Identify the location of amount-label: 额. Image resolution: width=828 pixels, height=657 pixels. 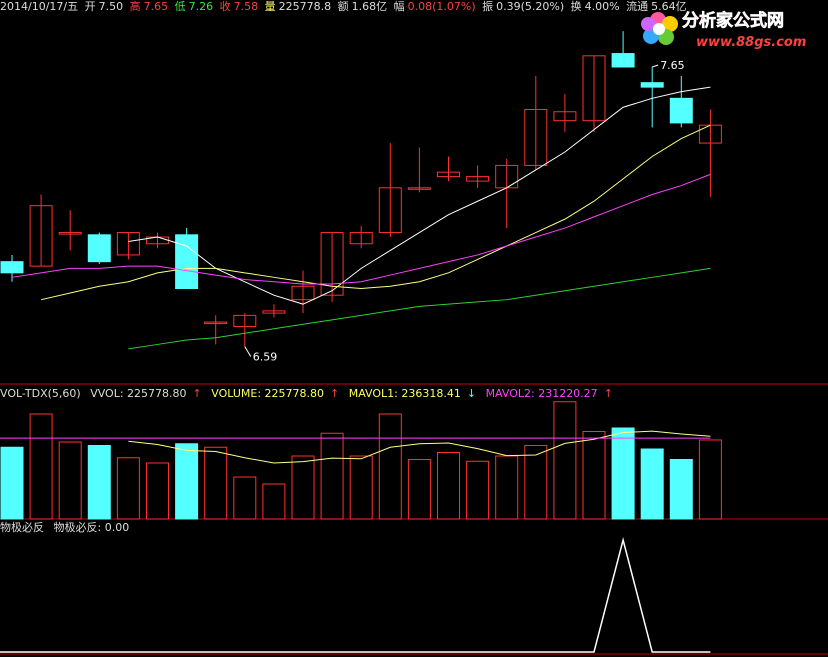
(343, 6).